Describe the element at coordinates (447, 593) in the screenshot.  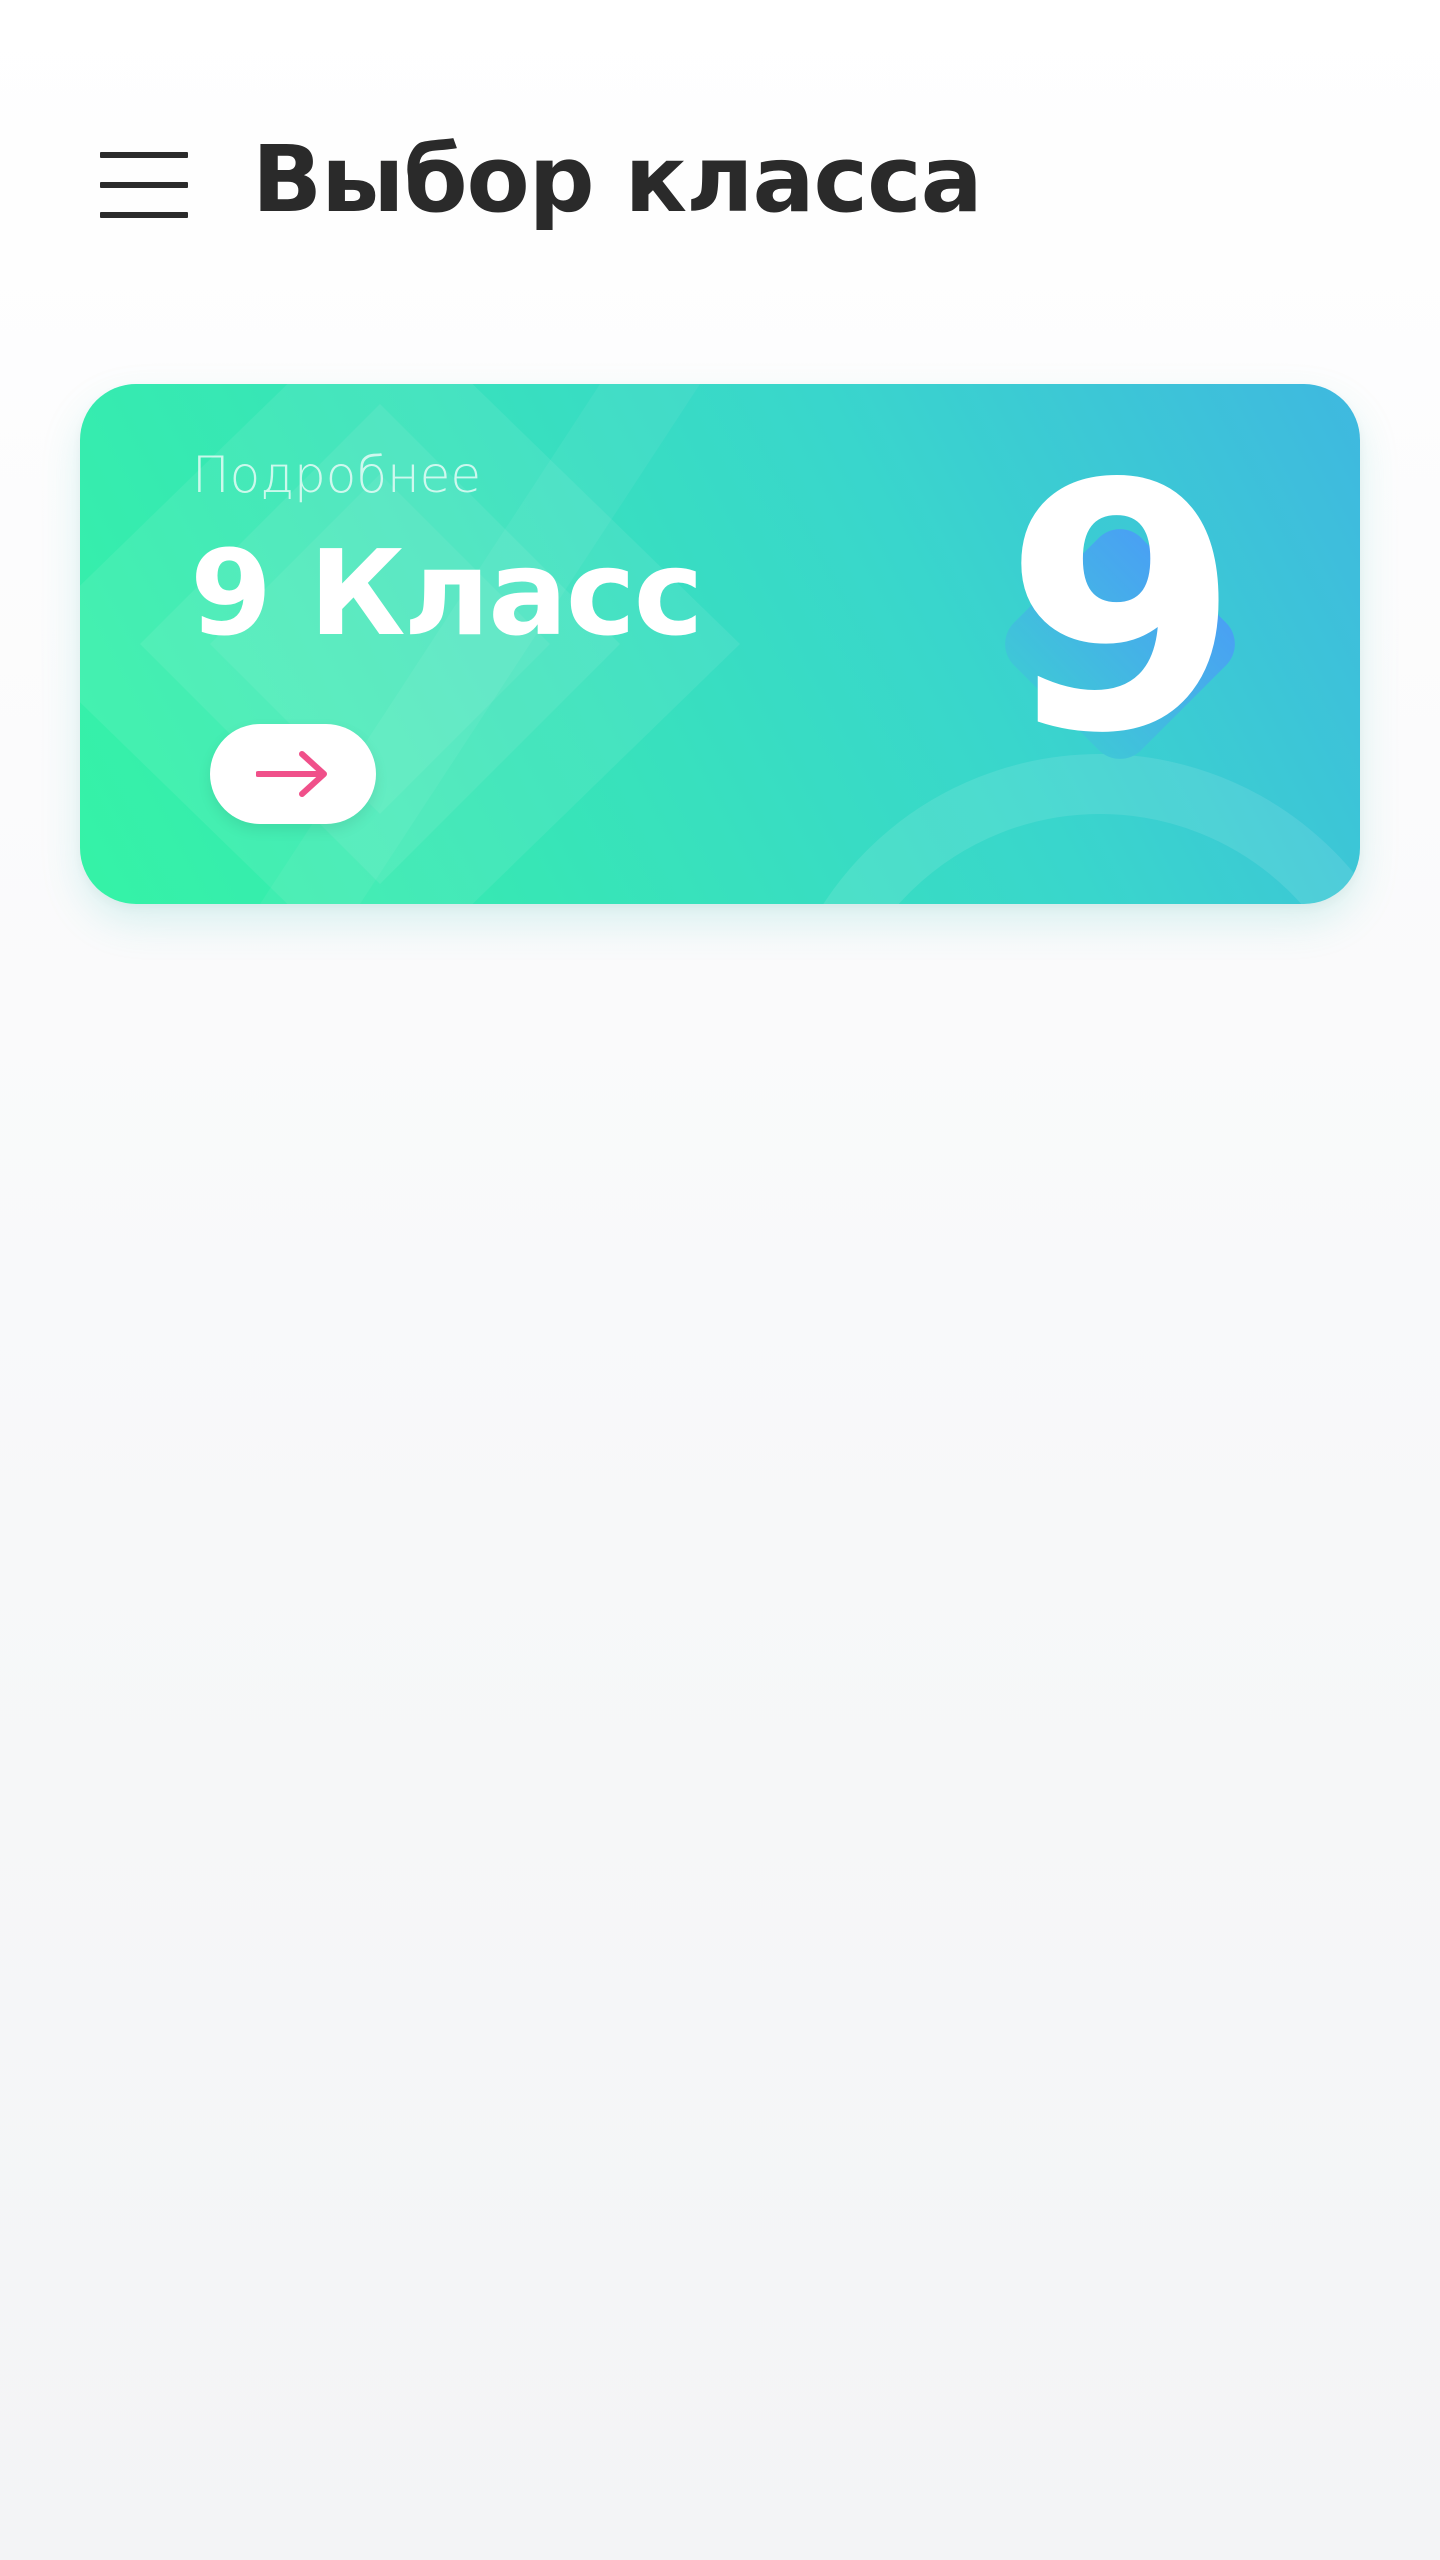
I see `card-title: 9 Класс` at that location.